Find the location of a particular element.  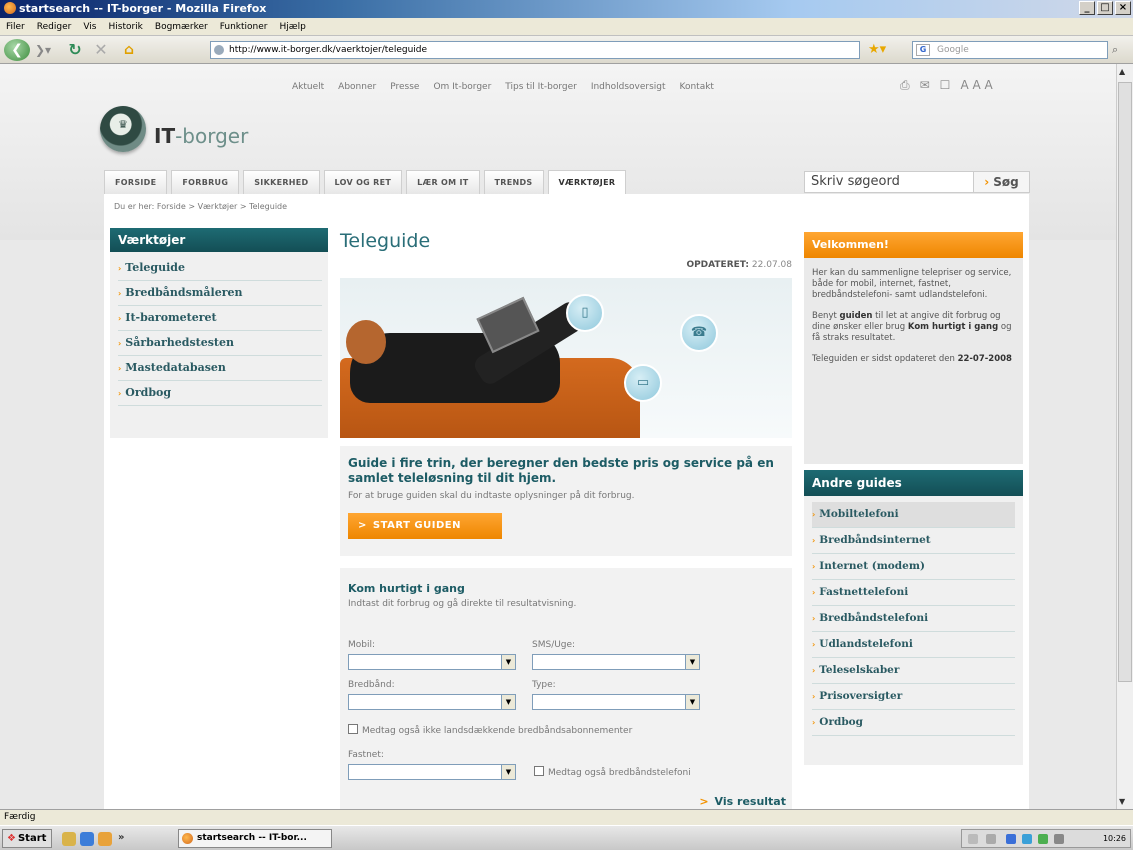

stop-icon: ✕ is located at coordinates (101, 50).